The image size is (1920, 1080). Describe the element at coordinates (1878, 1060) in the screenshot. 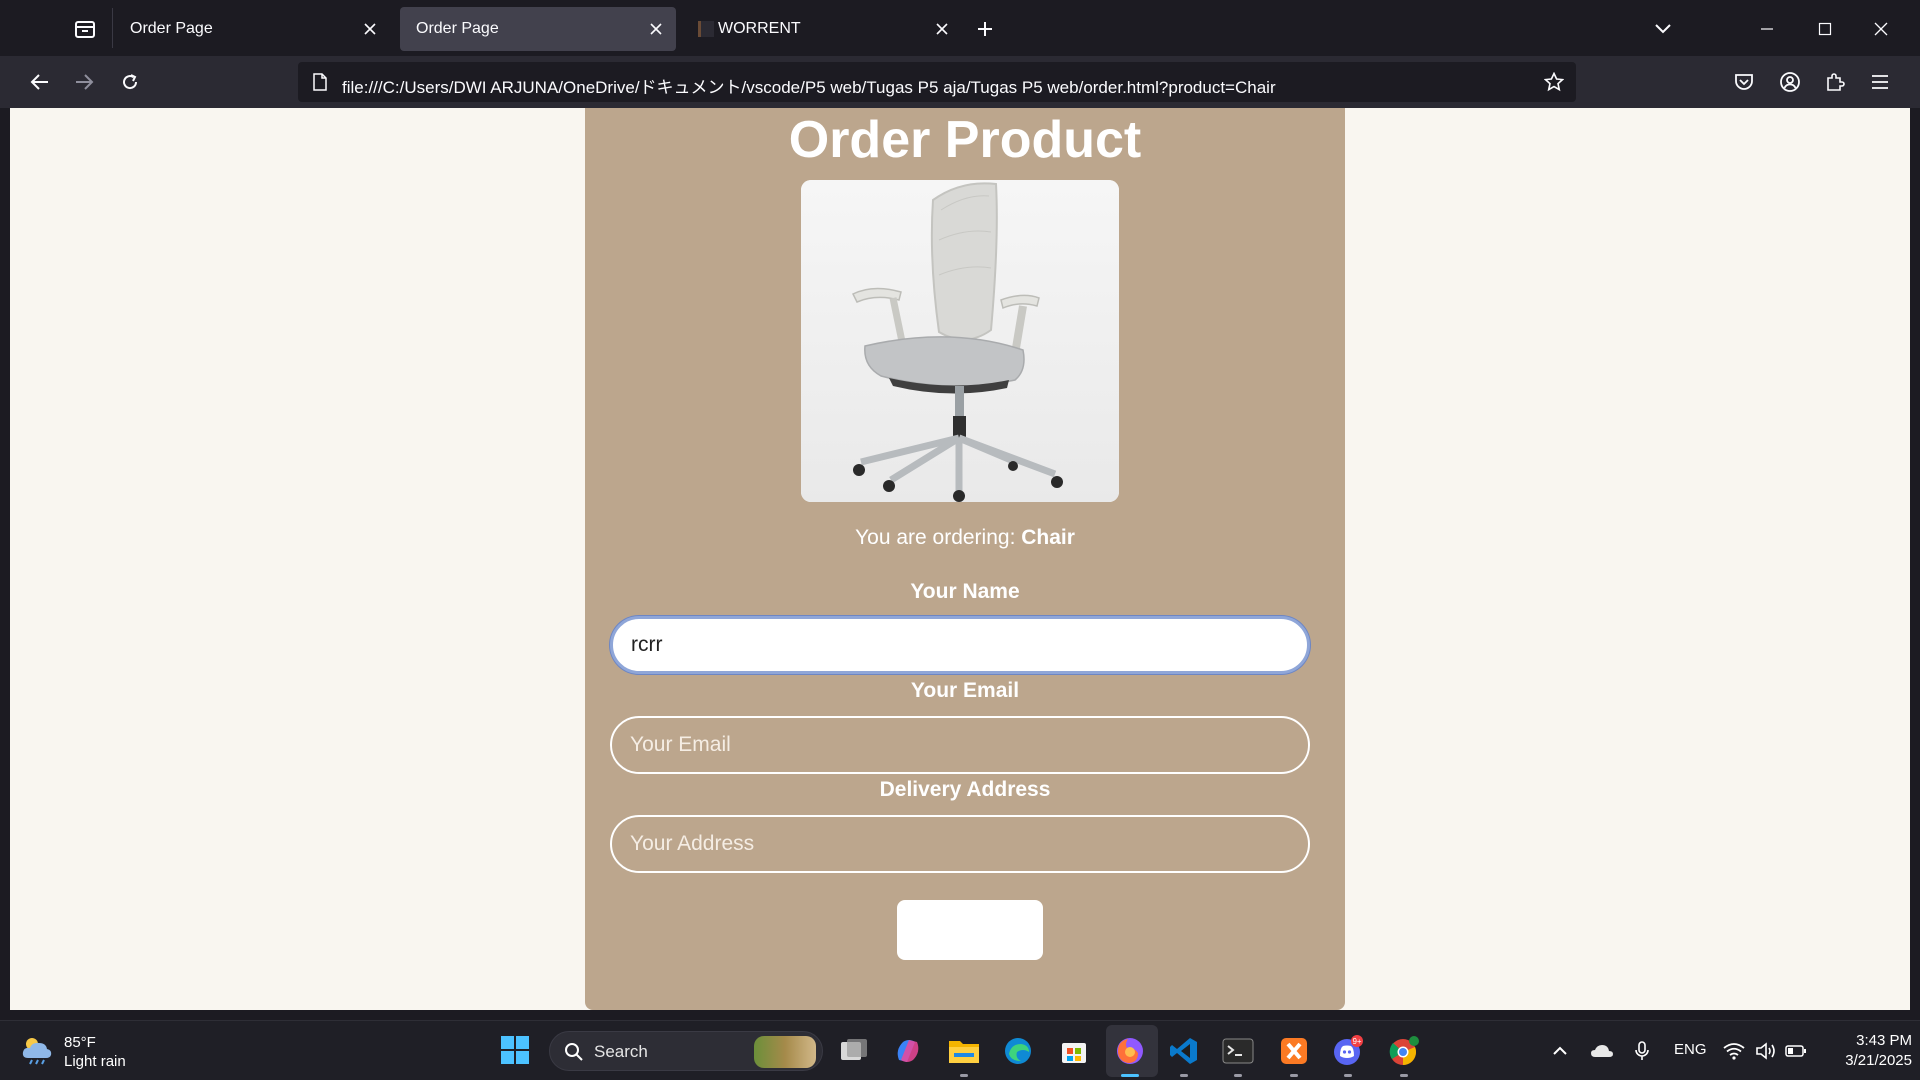

I see `clock-date: 3/21/2025` at that location.